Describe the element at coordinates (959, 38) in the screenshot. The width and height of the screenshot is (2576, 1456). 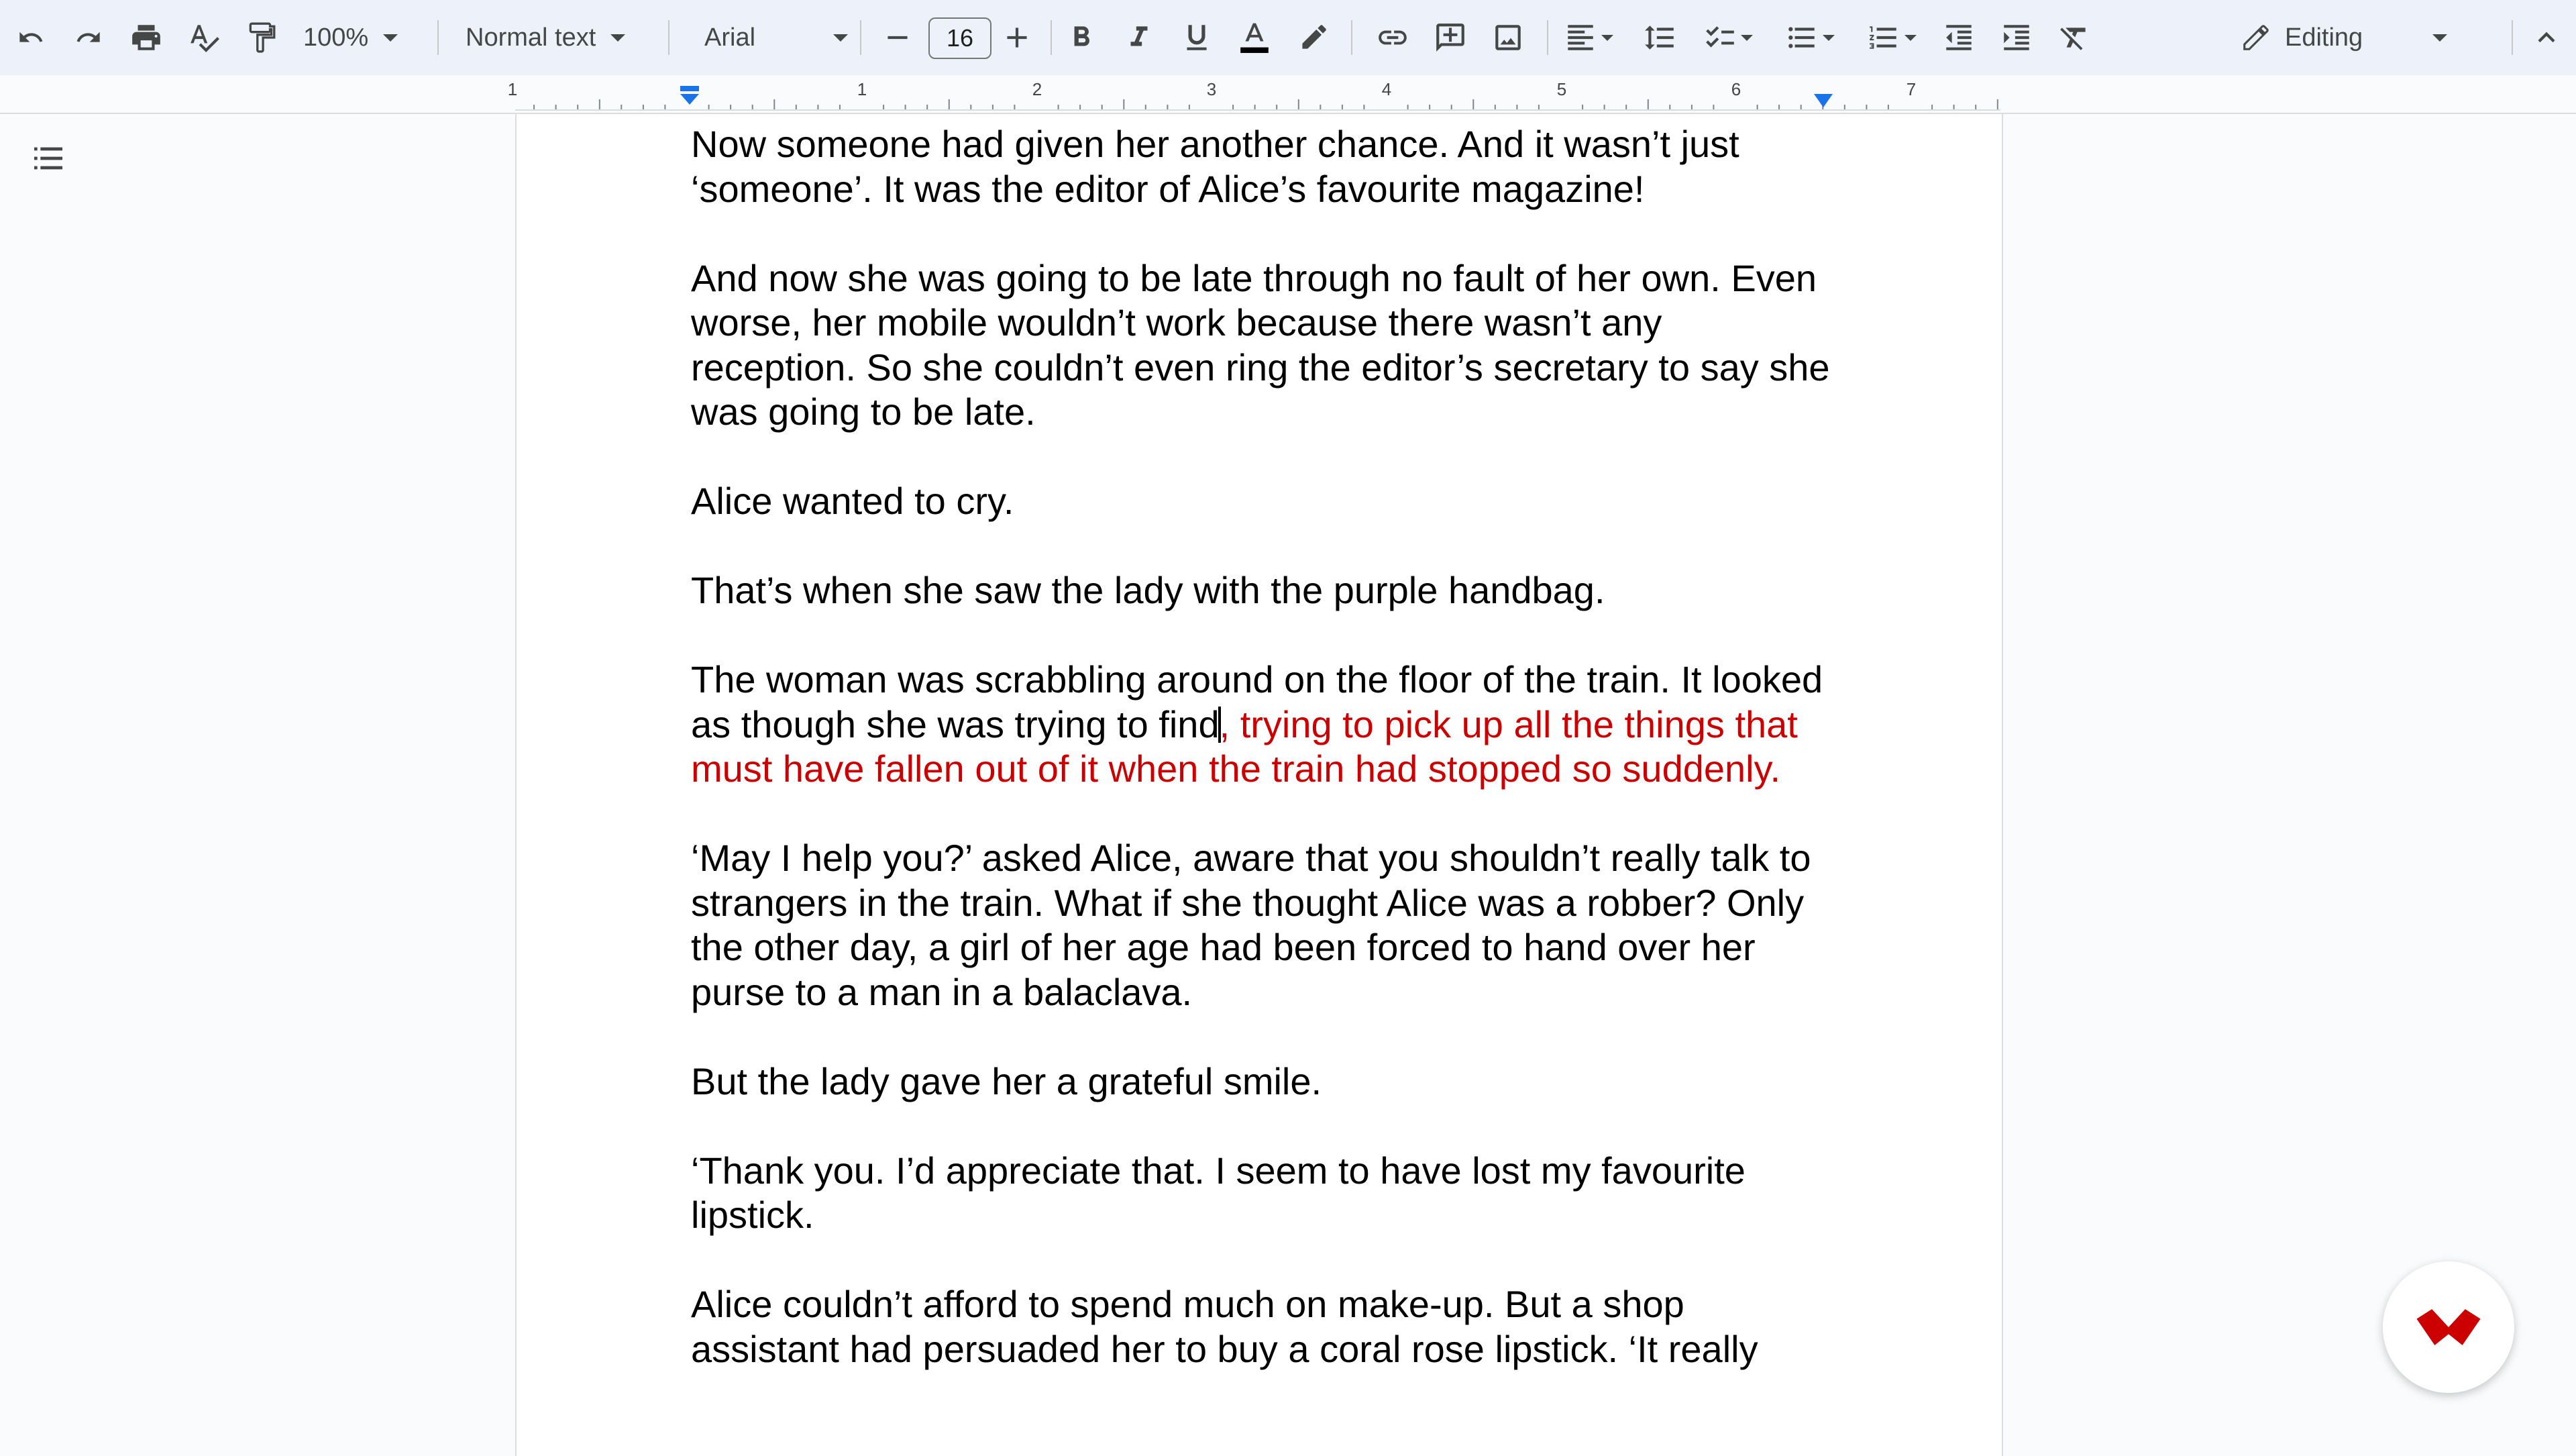
I see `font-size-input: 16` at that location.